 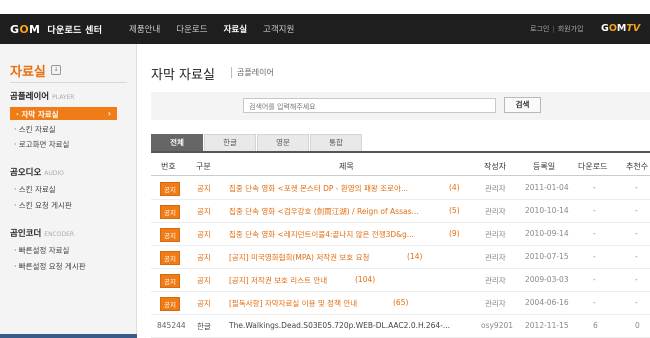 What do you see at coordinates (63, 113) in the screenshot?
I see `sidebar-item-subtitles: · 자막 자료실 ›` at bounding box center [63, 113].